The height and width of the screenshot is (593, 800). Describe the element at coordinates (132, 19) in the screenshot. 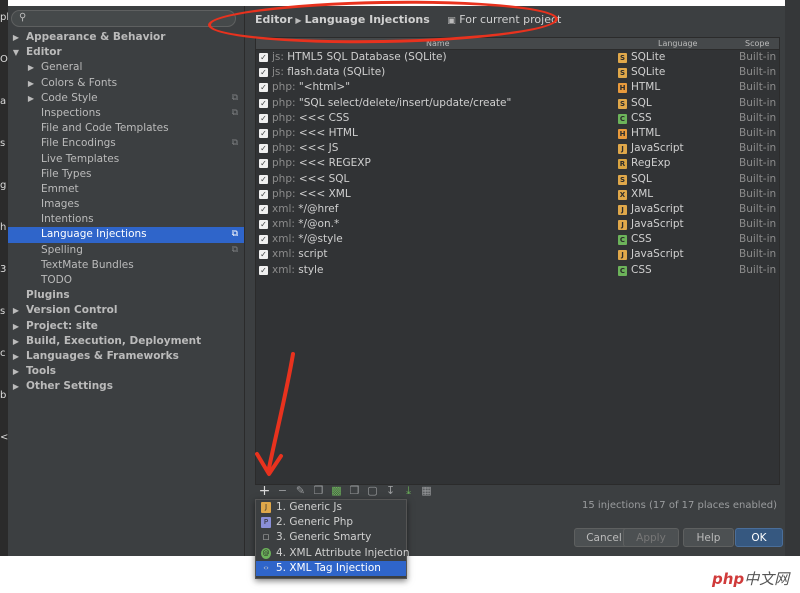

I see `settings-search-input` at that location.